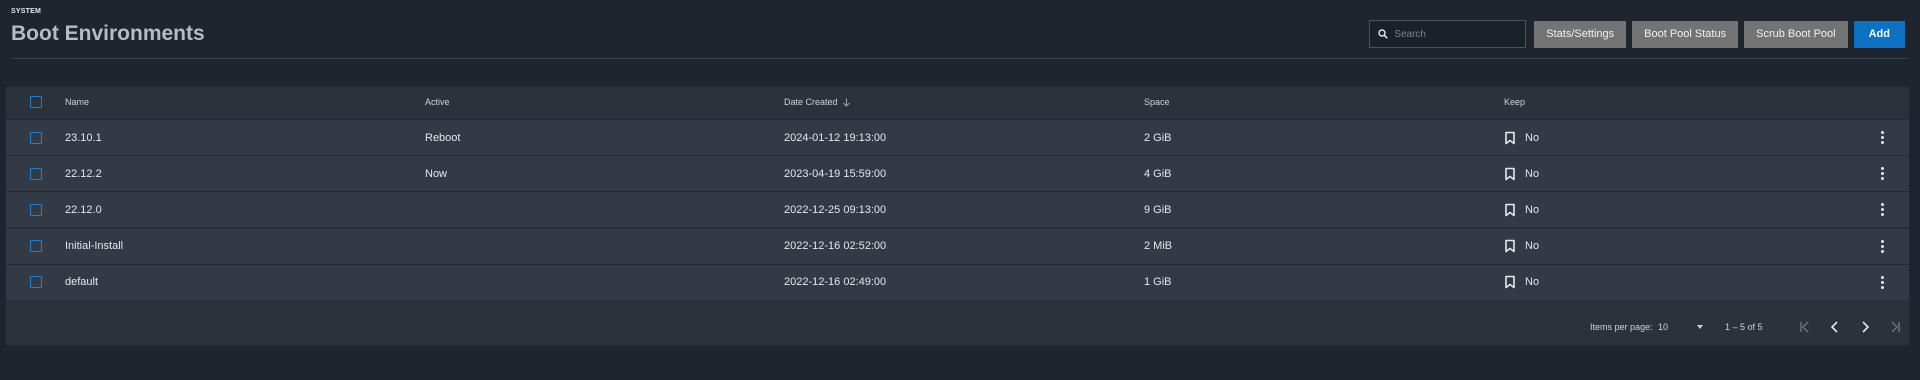 The image size is (1920, 380). I want to click on page-range-label: 1 – 5 of 5, so click(1744, 327).